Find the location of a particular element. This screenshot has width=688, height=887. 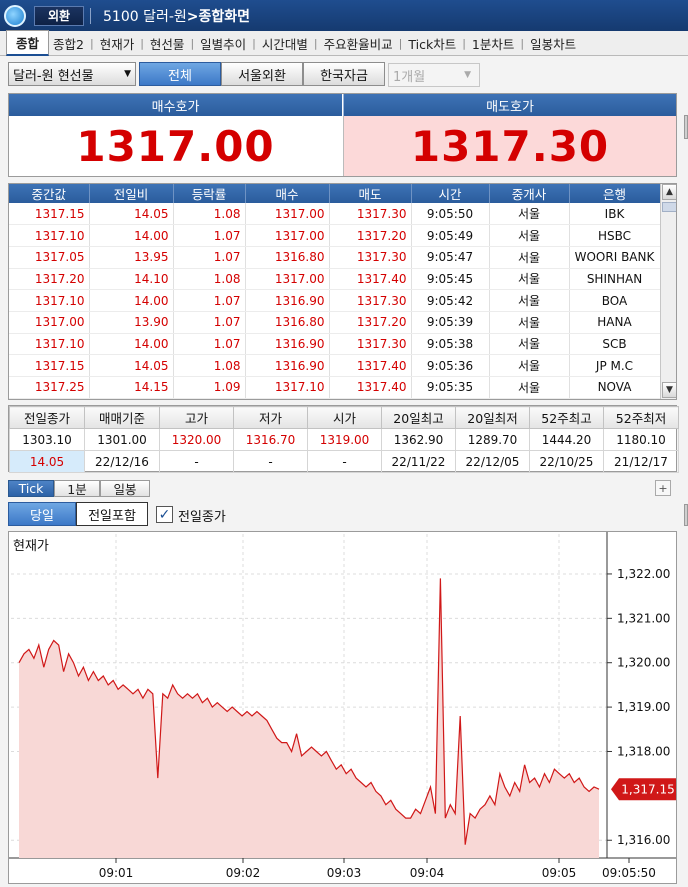

high-20d-date: 22/11/22 is located at coordinates (418, 461).